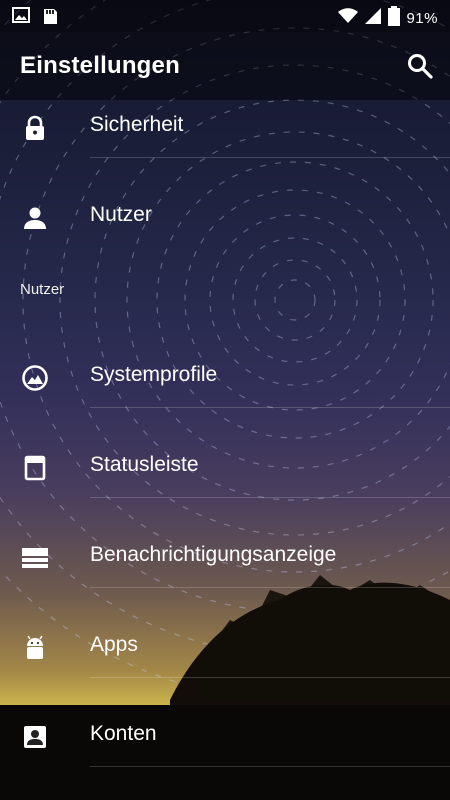 The width and height of the screenshot is (450, 800). What do you see at coordinates (144, 464) in the screenshot?
I see `settings-item-label: Statusleiste` at bounding box center [144, 464].